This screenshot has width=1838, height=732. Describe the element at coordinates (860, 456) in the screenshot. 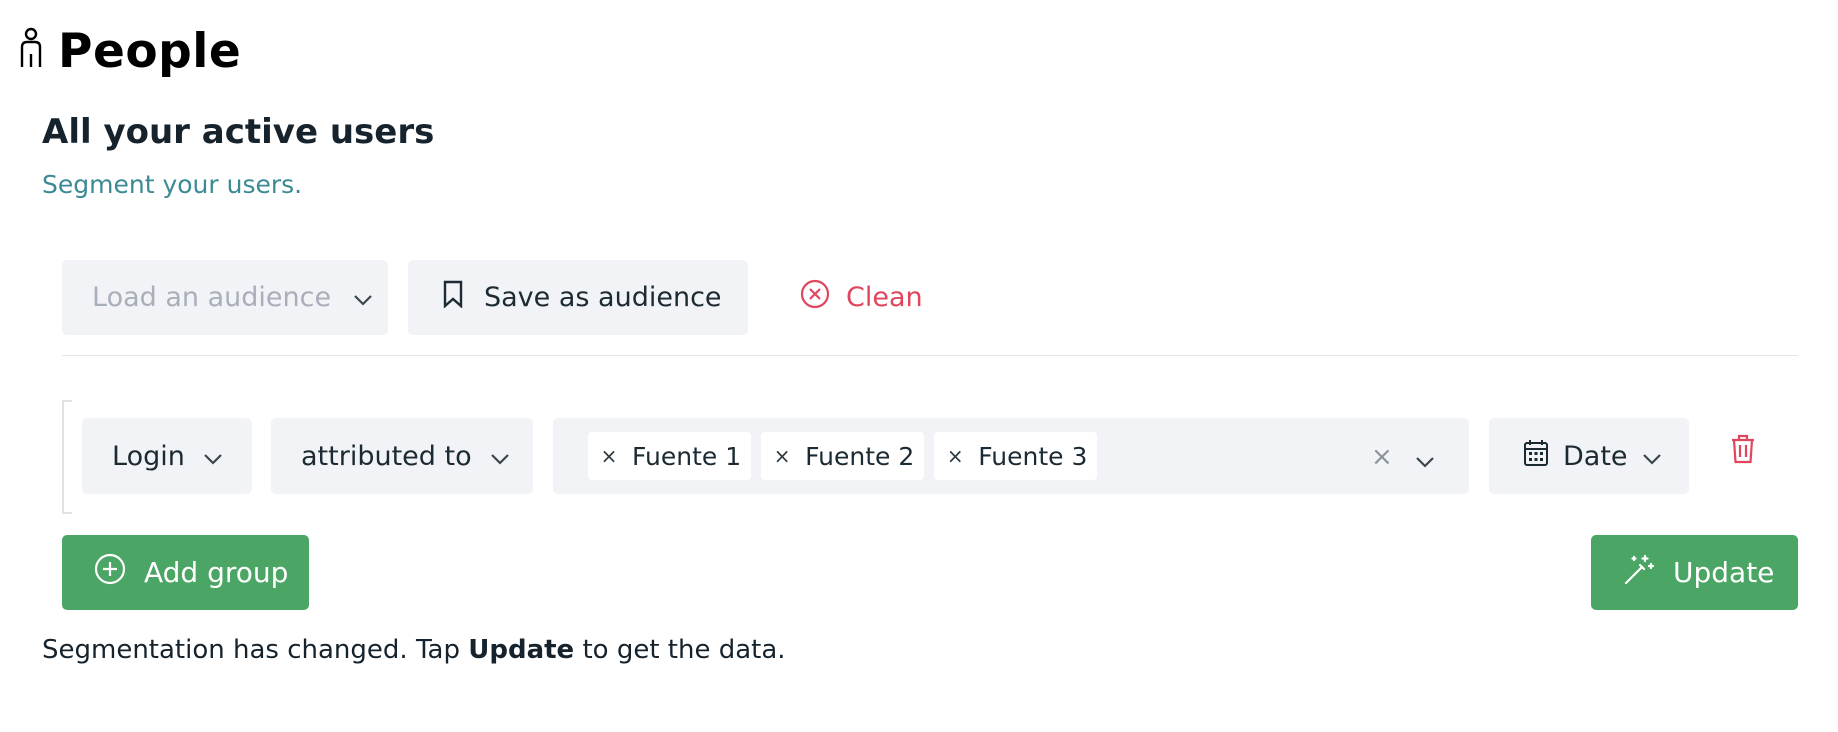

I see `chip-label: Fuente 2` at that location.